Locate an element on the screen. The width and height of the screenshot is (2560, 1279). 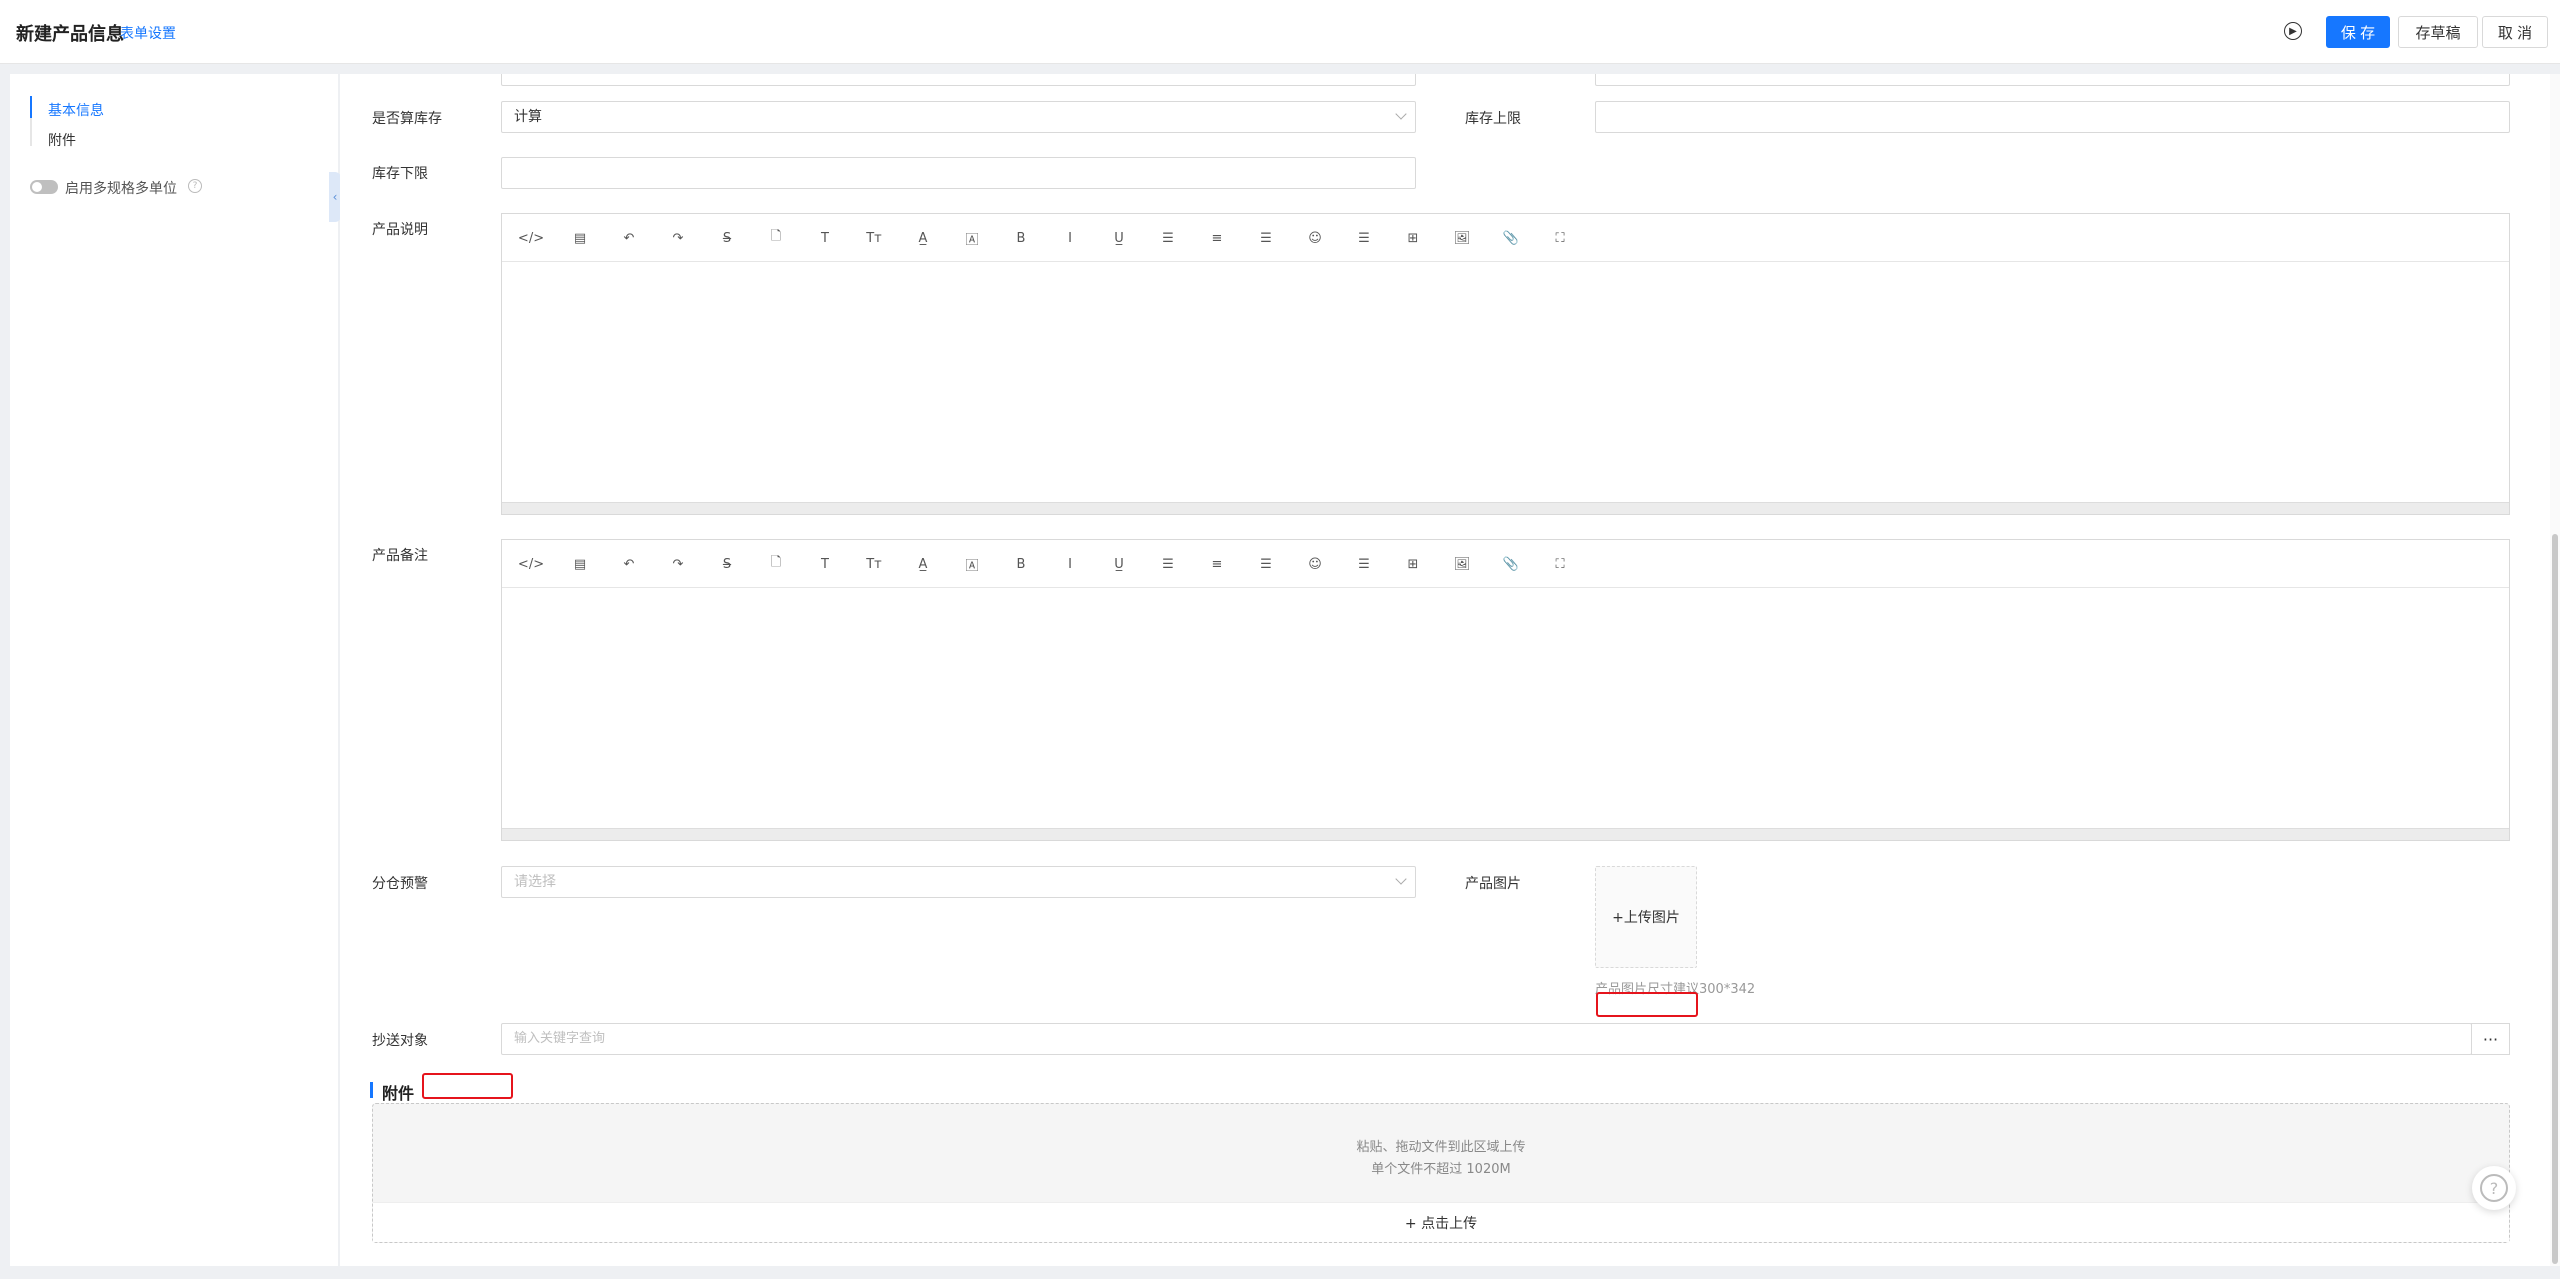
stock-upper-input is located at coordinates (2052, 117).